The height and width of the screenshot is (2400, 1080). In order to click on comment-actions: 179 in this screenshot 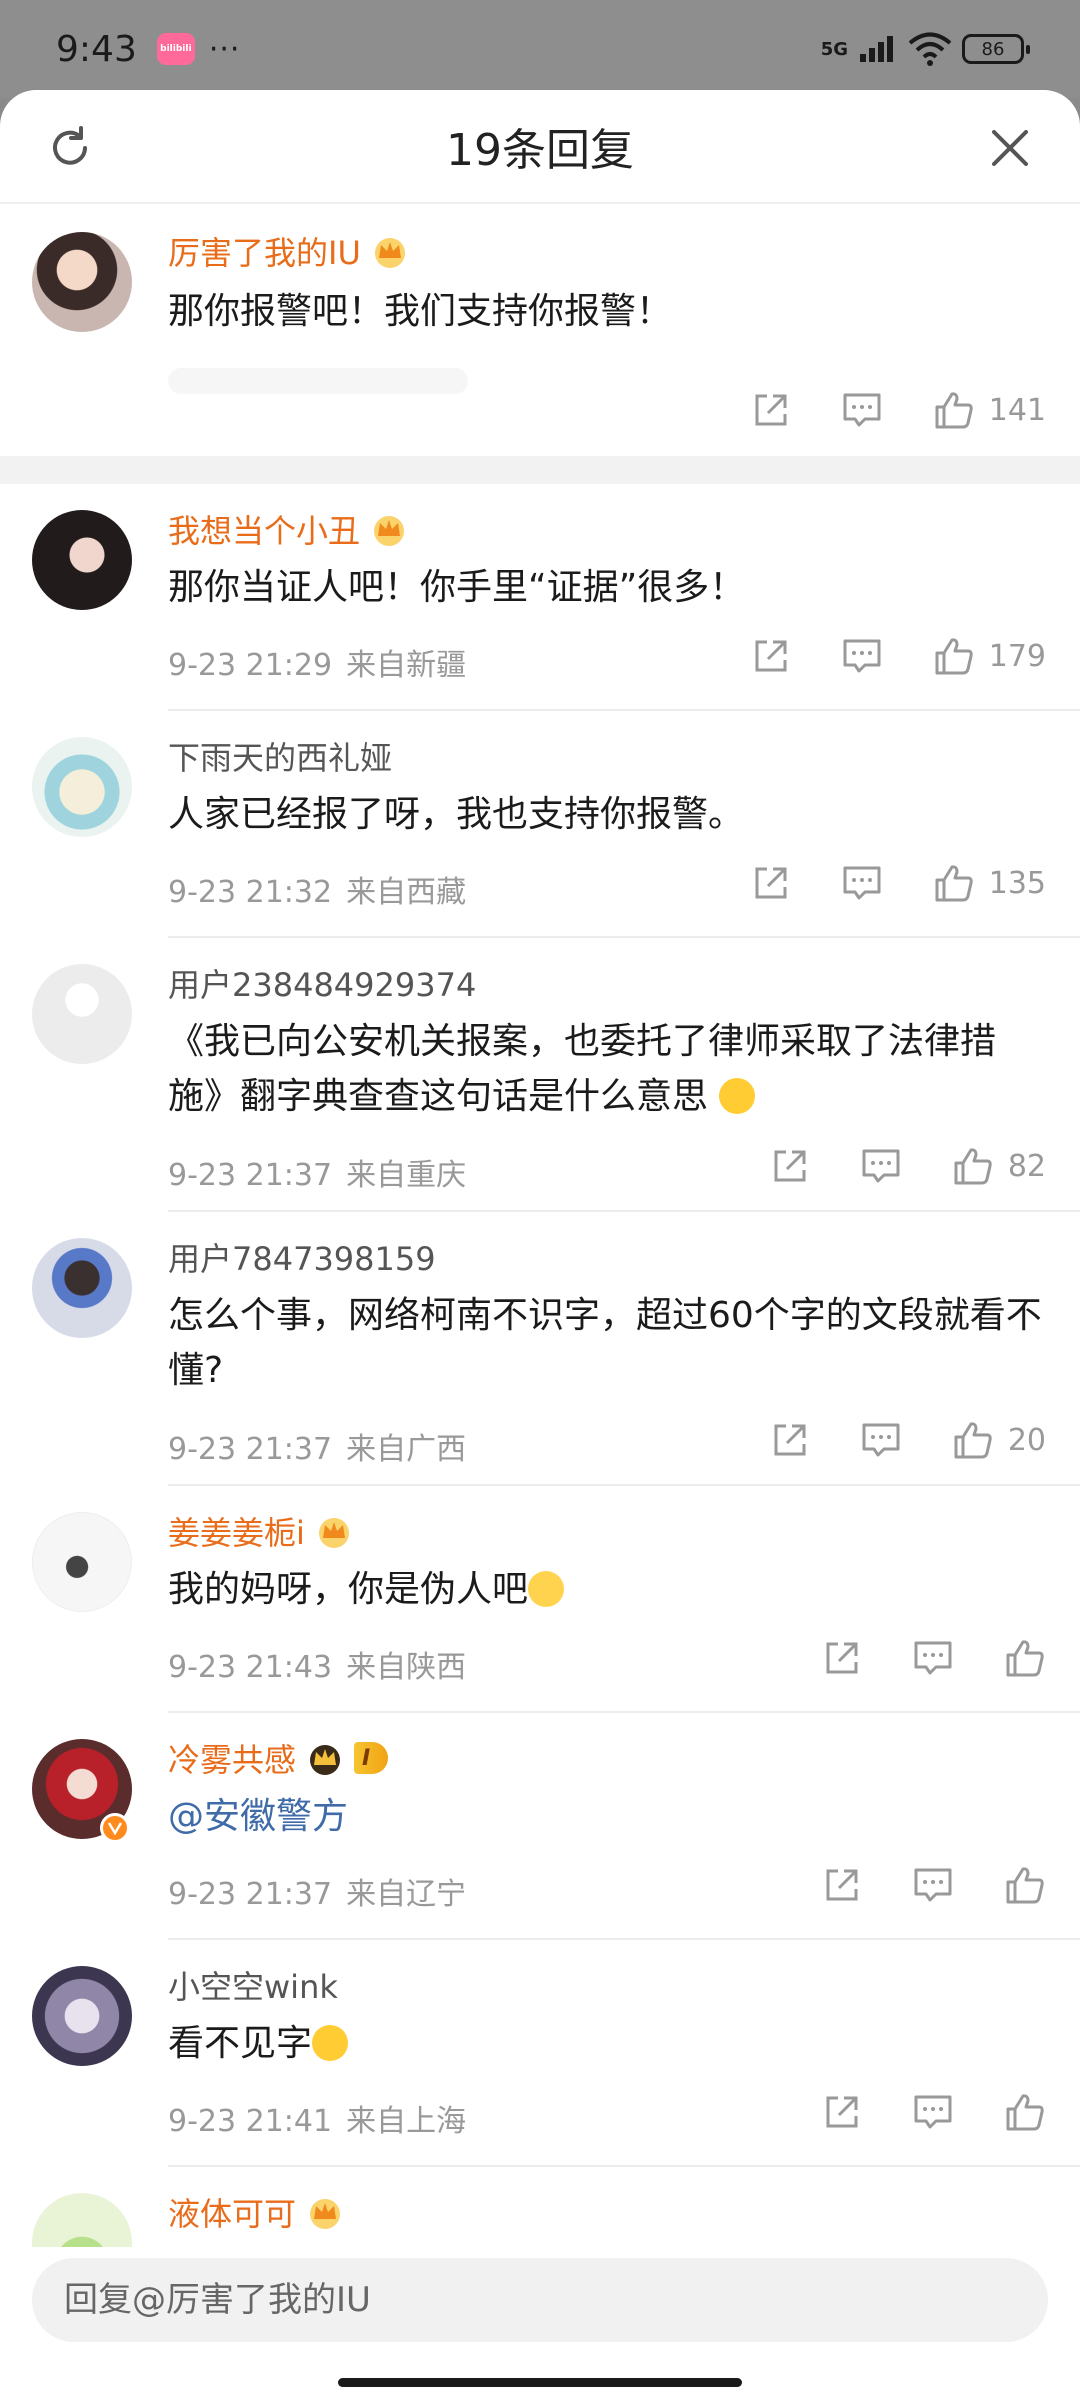, I will do `click(873, 656)`.